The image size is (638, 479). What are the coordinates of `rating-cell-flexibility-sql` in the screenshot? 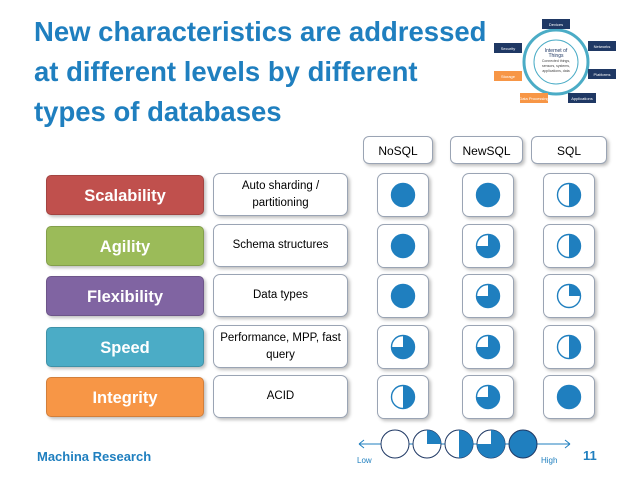 It's located at (569, 296).